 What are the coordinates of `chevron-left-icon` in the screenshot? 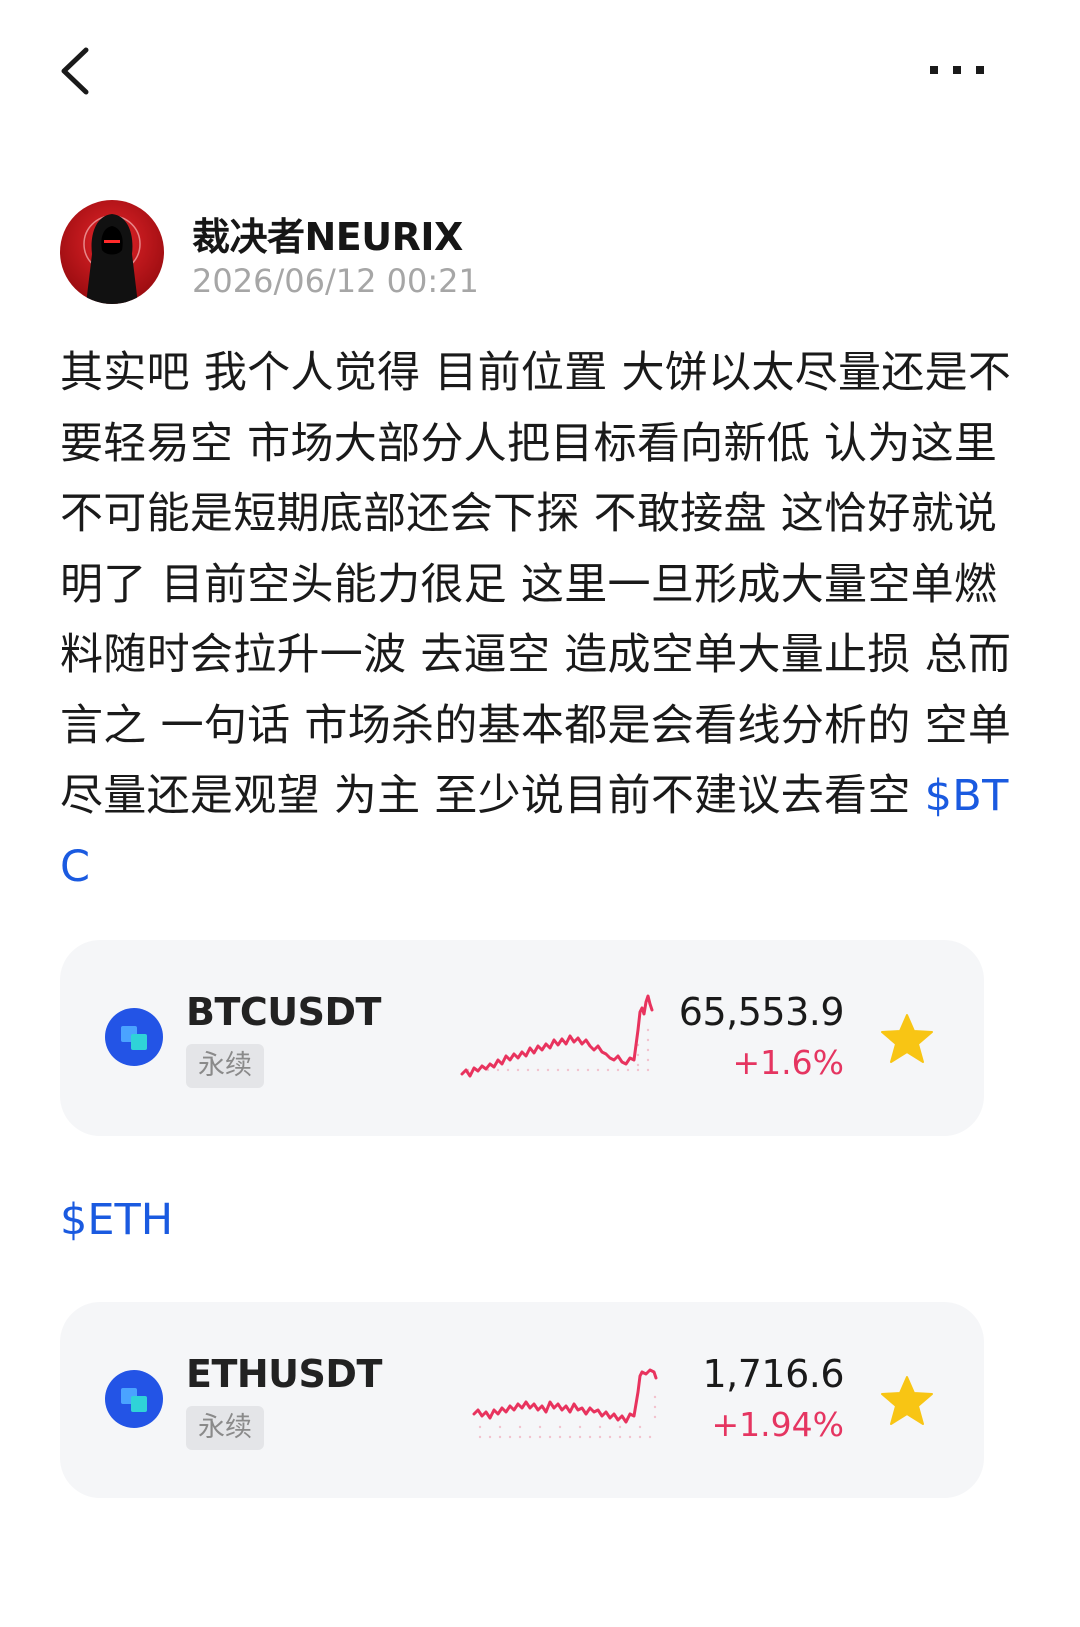 It's located at (75, 71).